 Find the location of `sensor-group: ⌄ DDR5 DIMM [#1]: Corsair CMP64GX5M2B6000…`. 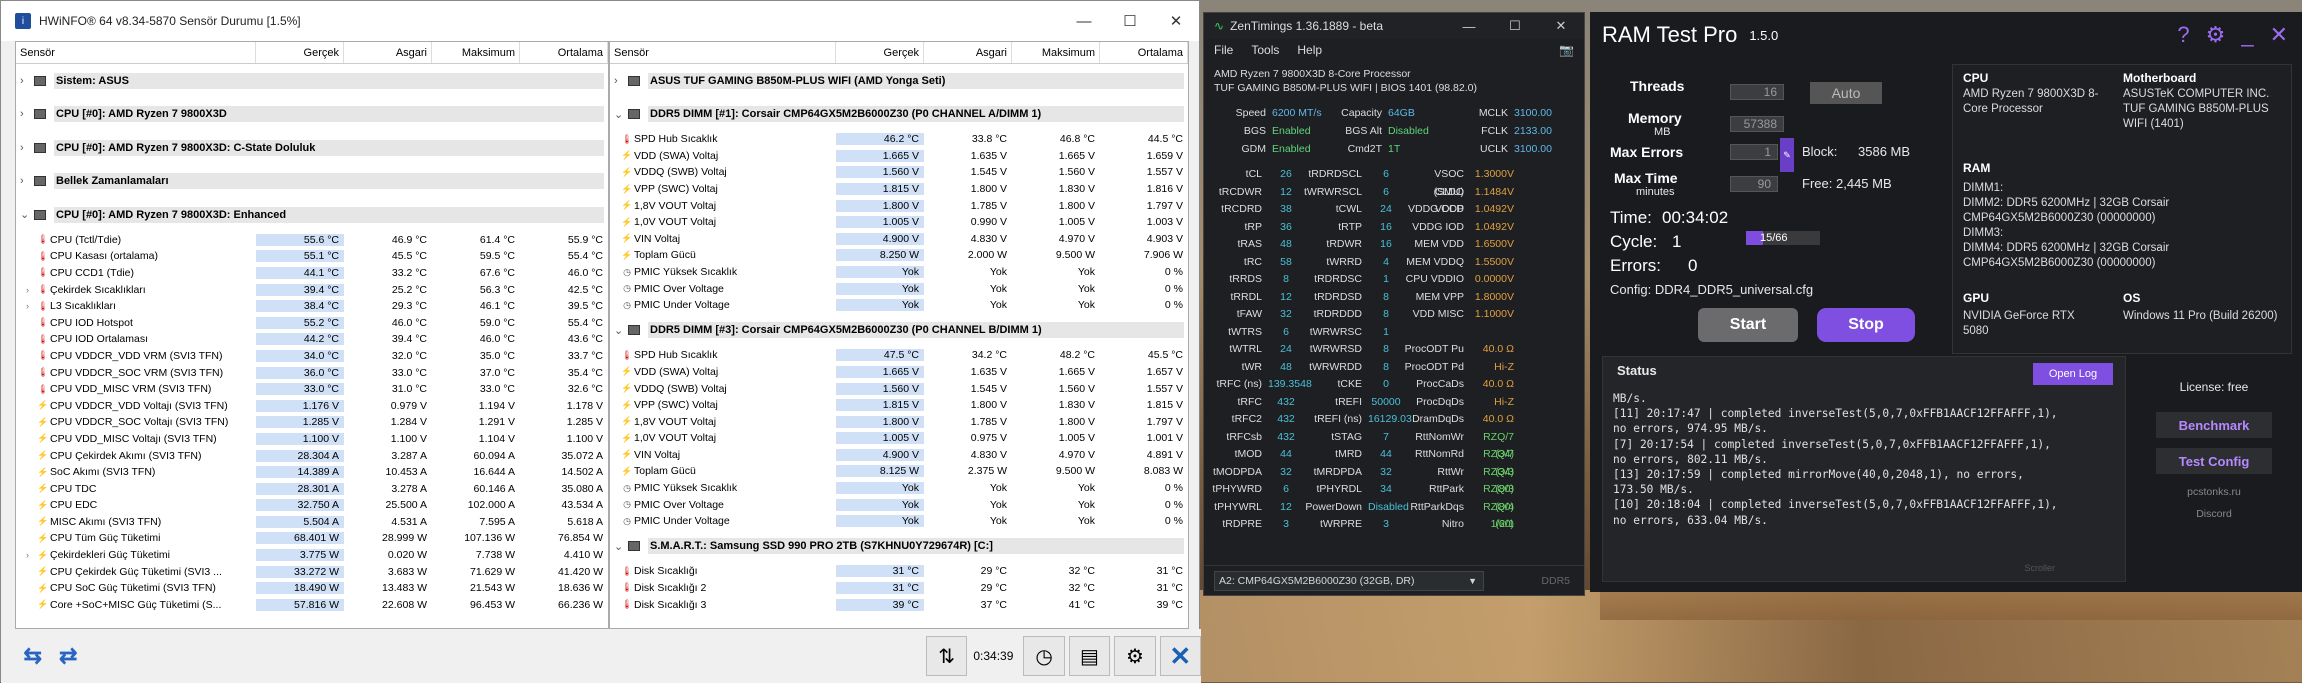

sensor-group: ⌄ DDR5 DIMM [#1]: Corsair CMP64GX5M2B6000… is located at coordinates (899, 115).